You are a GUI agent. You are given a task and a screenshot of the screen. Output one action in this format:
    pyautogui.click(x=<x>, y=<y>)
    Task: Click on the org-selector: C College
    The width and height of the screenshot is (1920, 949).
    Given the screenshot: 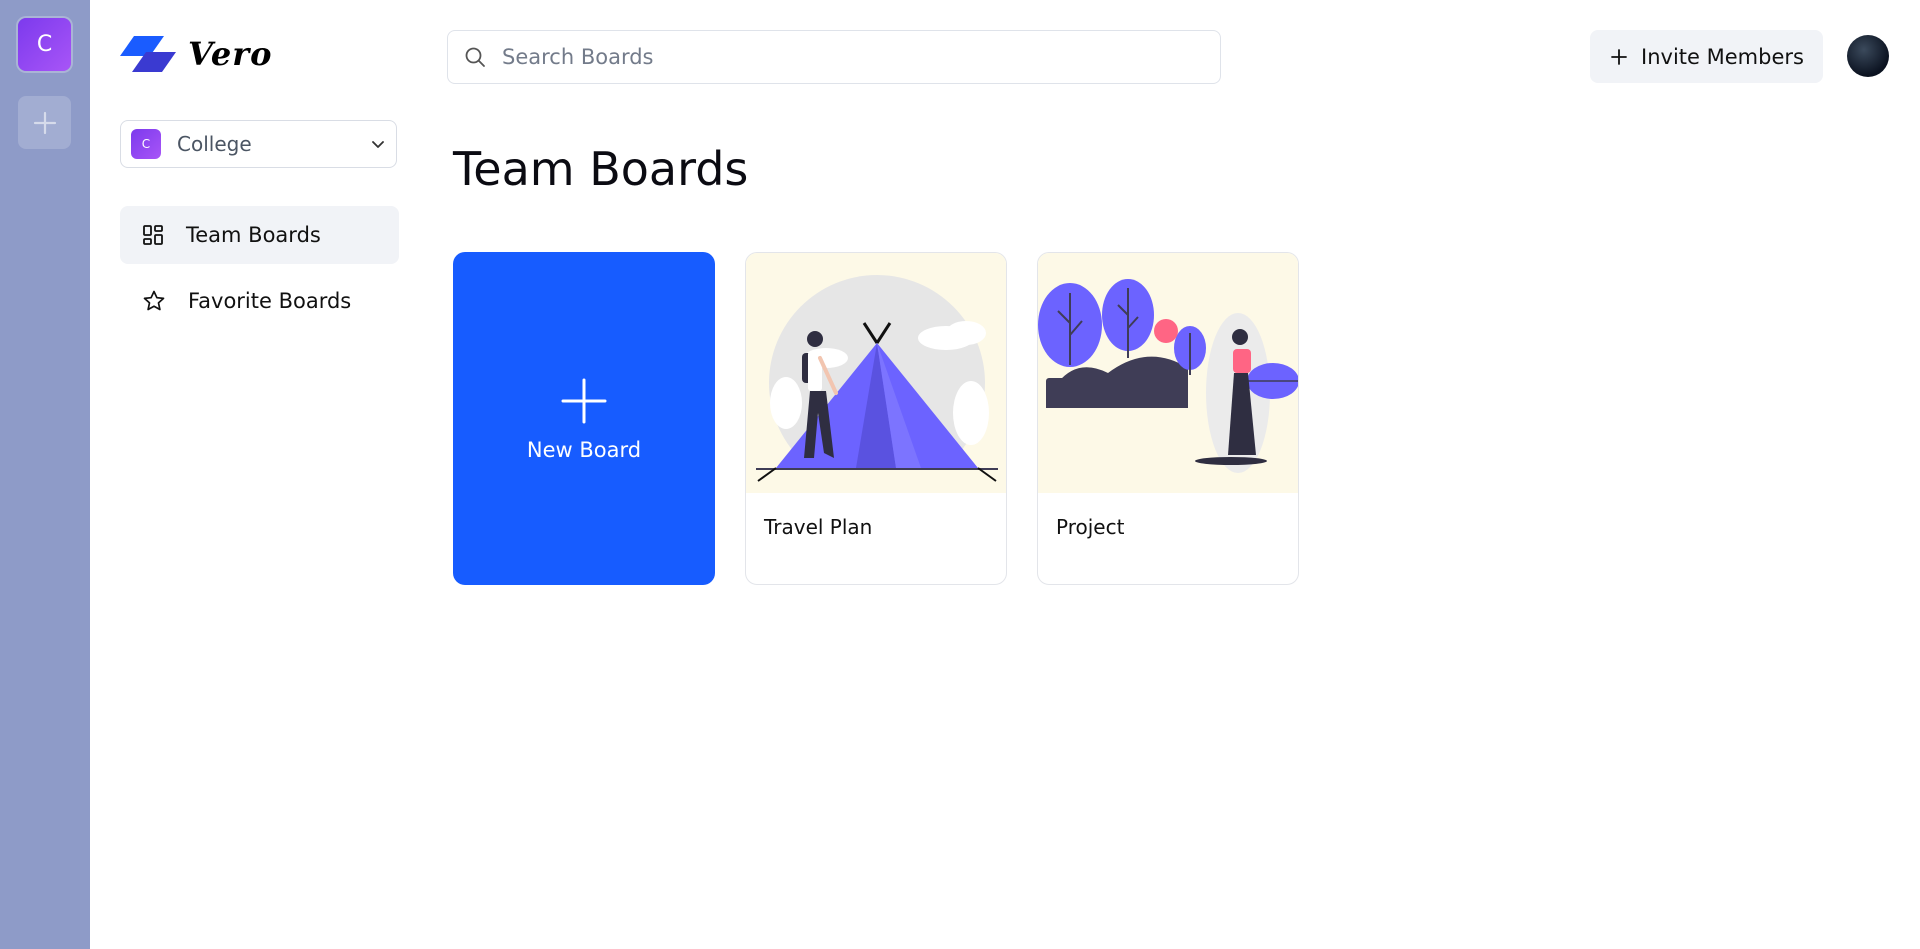 What is the action you would take?
    pyautogui.click(x=258, y=144)
    